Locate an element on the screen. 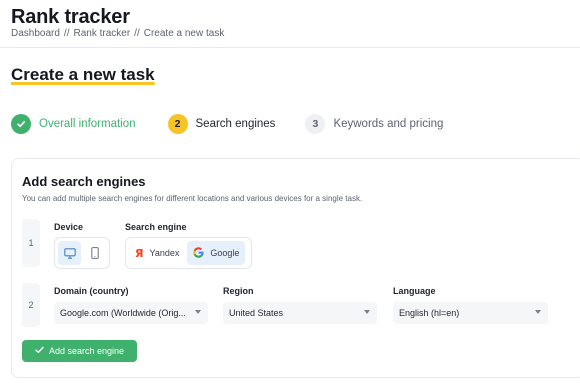 The height and width of the screenshot is (383, 580). row-number: 2 is located at coordinates (31, 305).